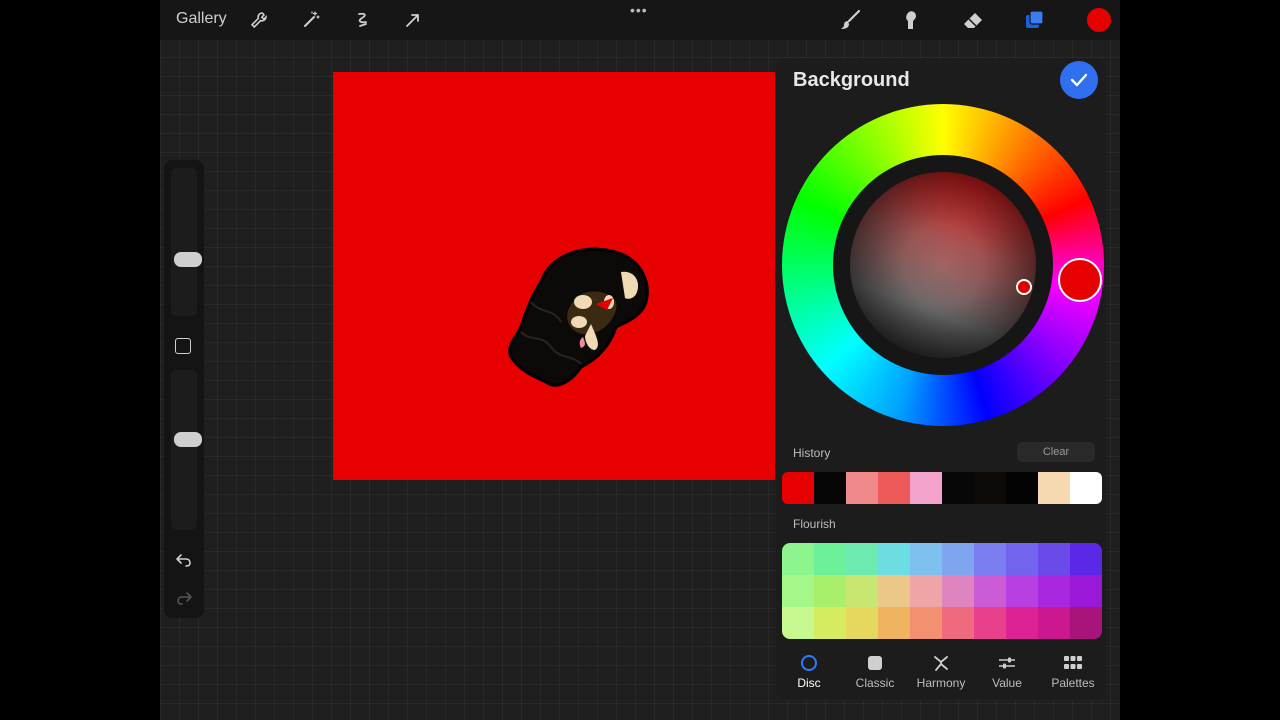  I want to click on smudge-icon, so click(911, 20).